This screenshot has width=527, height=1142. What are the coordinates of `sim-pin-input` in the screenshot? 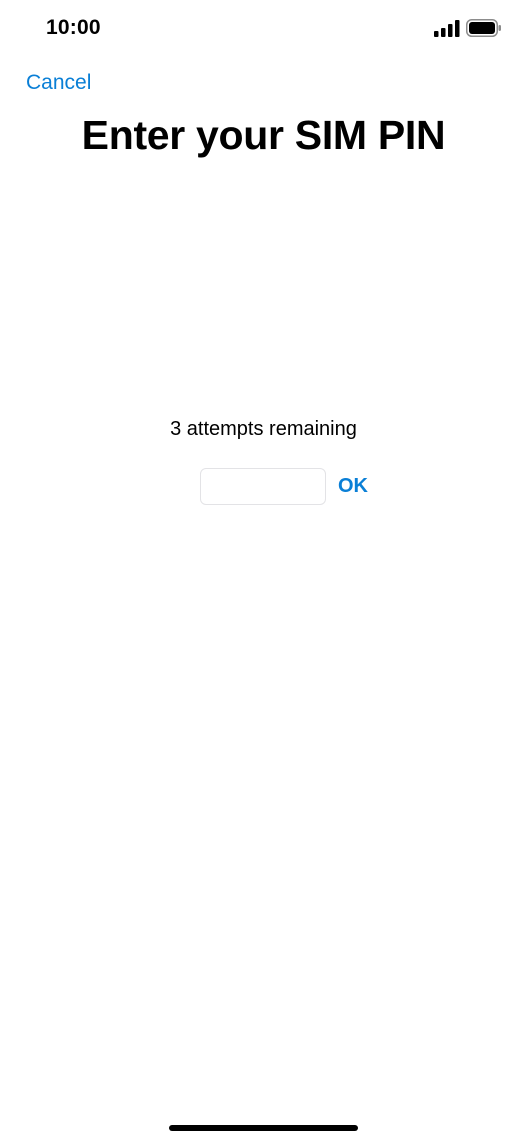 It's located at (263, 486).